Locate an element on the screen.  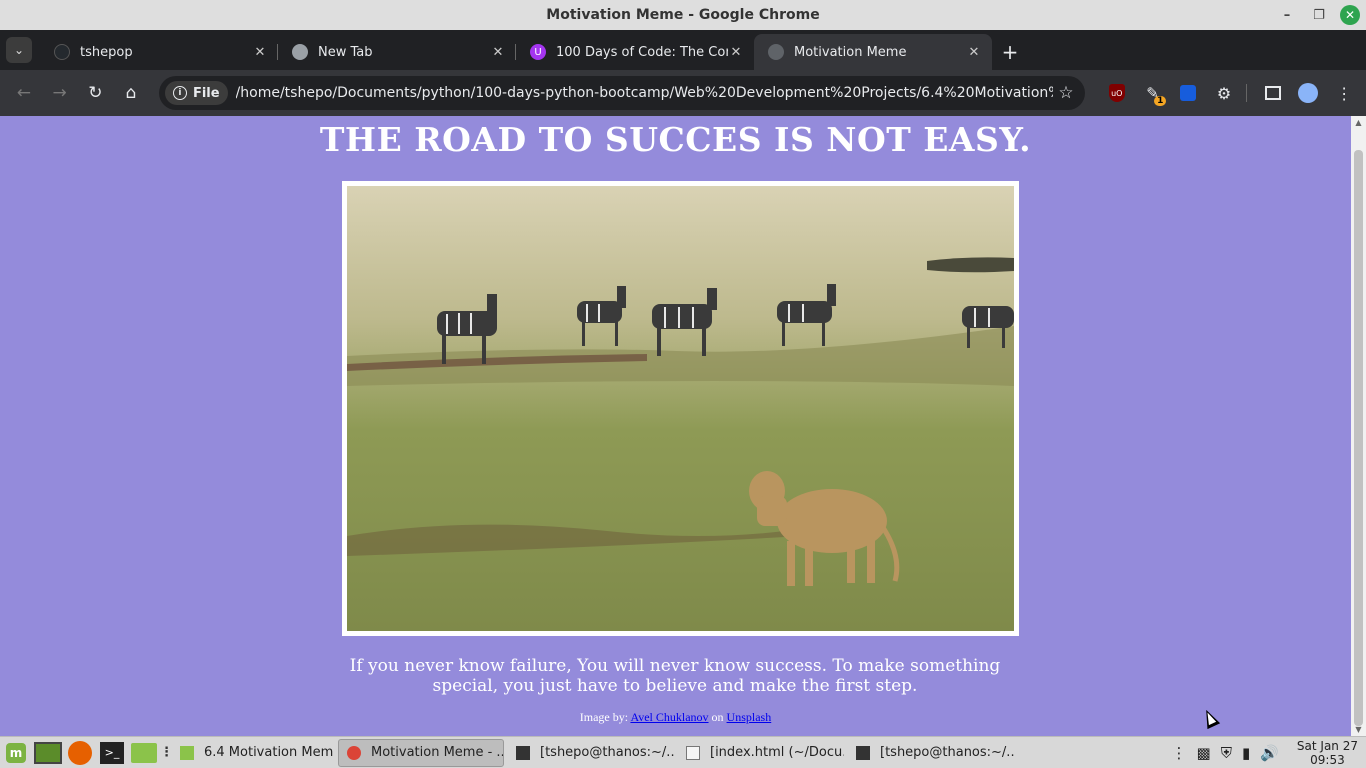
avatar-icon is located at coordinates (1308, 93).